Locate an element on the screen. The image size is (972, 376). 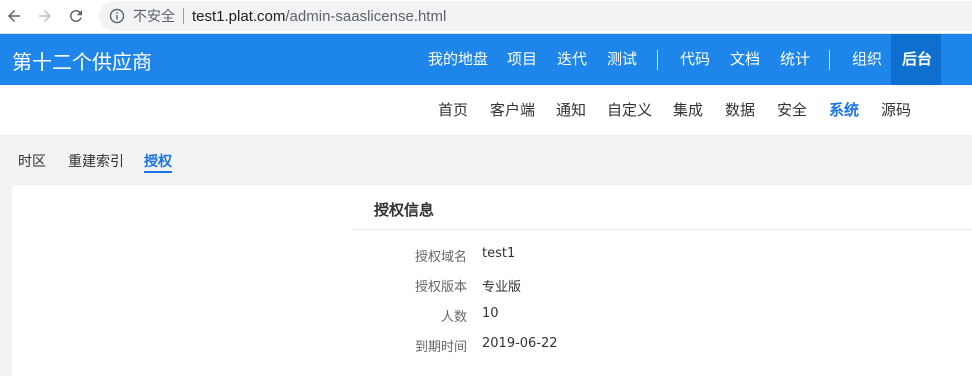
nav-item-admin: 后台 is located at coordinates (917, 59).